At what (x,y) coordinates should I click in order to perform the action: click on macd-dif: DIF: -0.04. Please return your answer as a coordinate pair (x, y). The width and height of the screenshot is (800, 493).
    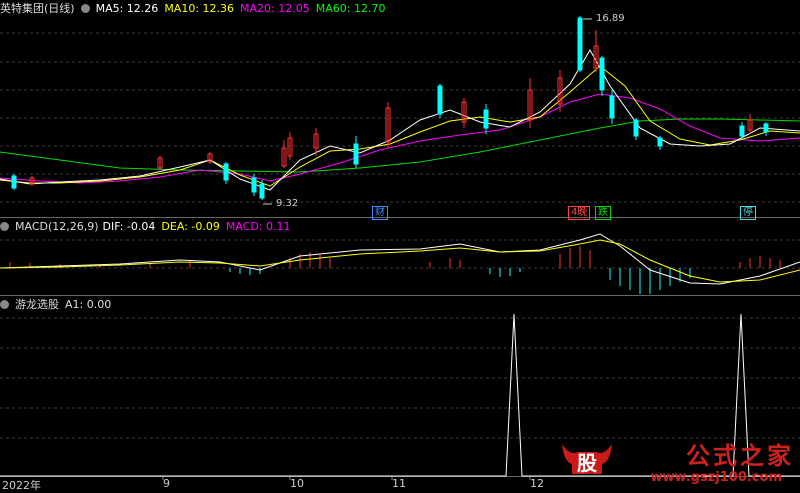
    Looking at the image, I should click on (129, 226).